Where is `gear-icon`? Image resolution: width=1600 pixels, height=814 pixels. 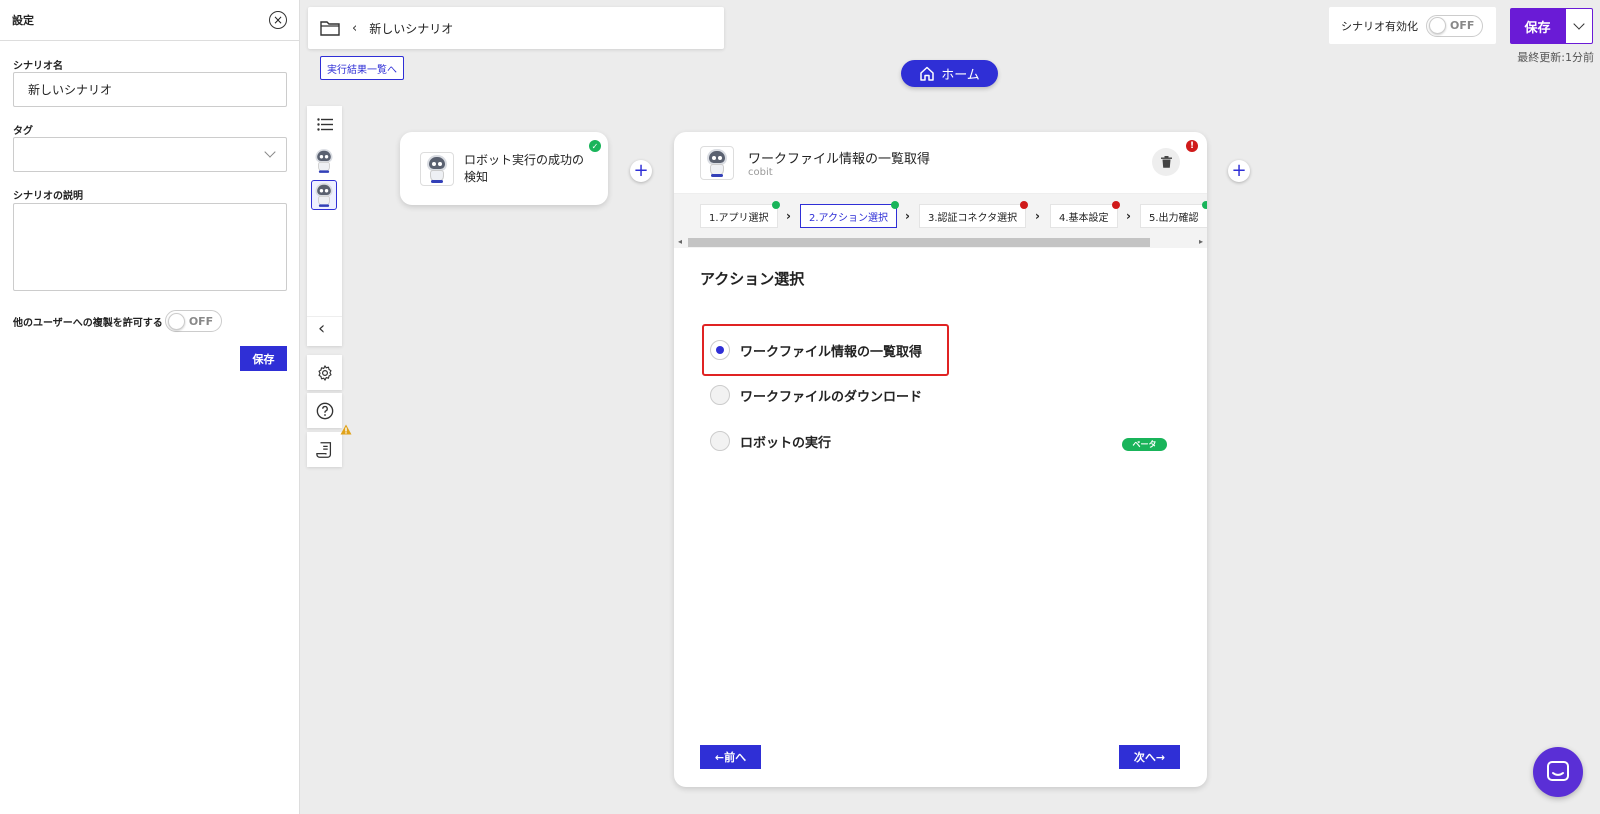
gear-icon is located at coordinates (324, 372).